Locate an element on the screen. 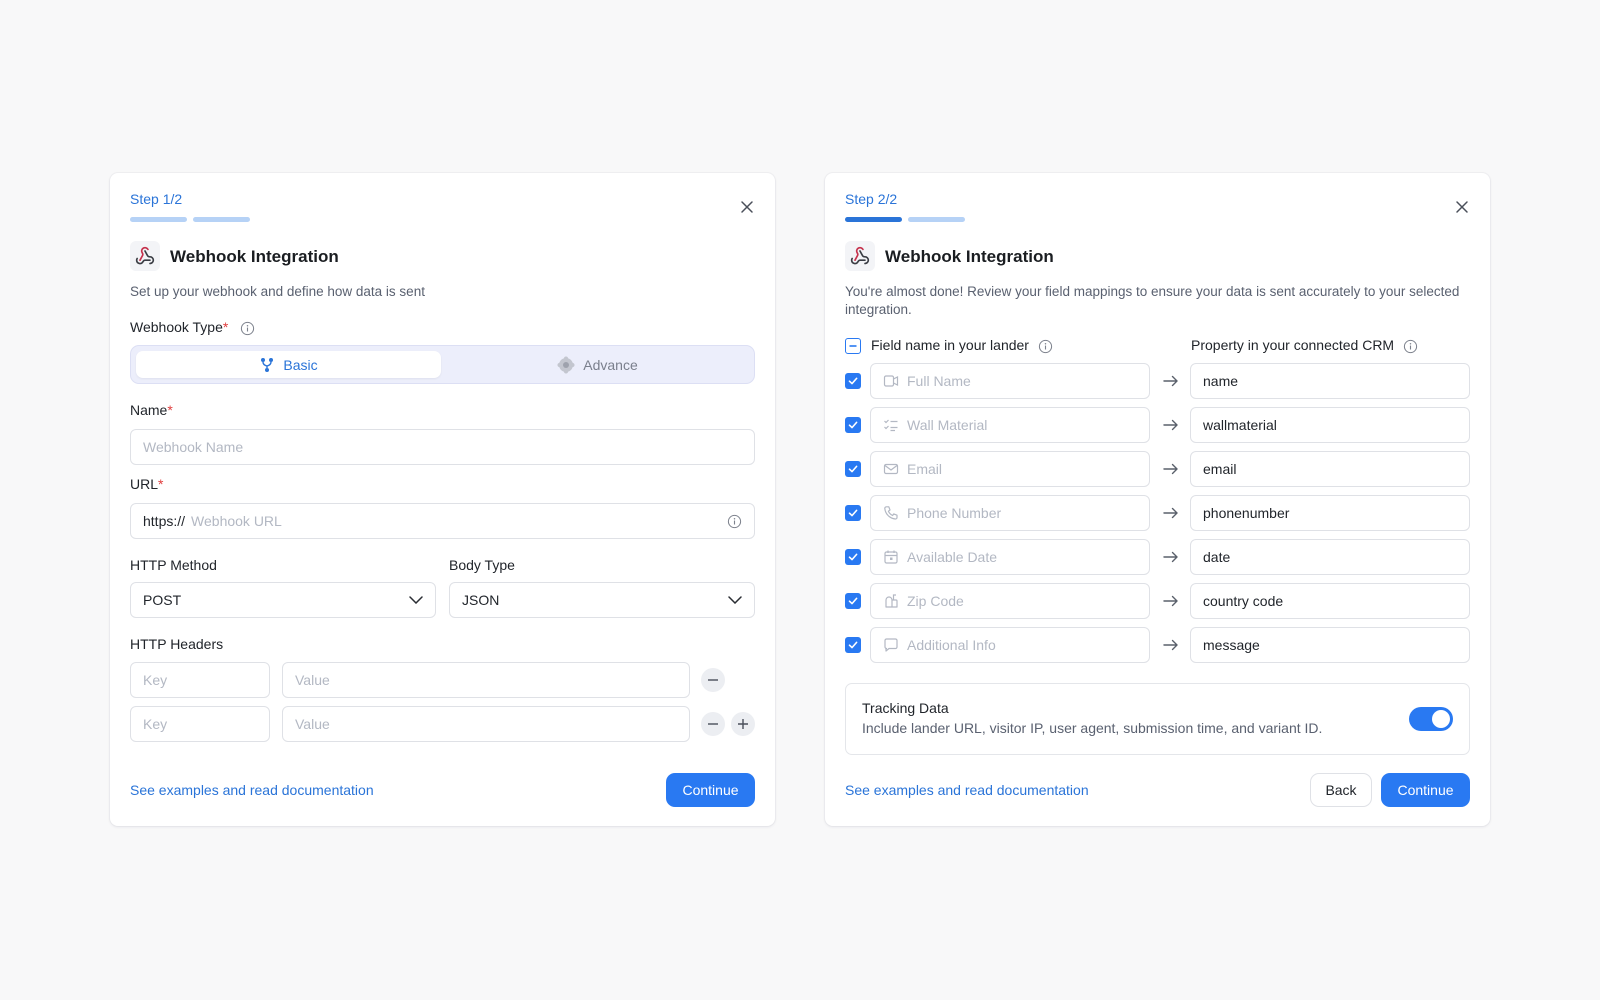  lander-field: Additional Info is located at coordinates (1010, 645).